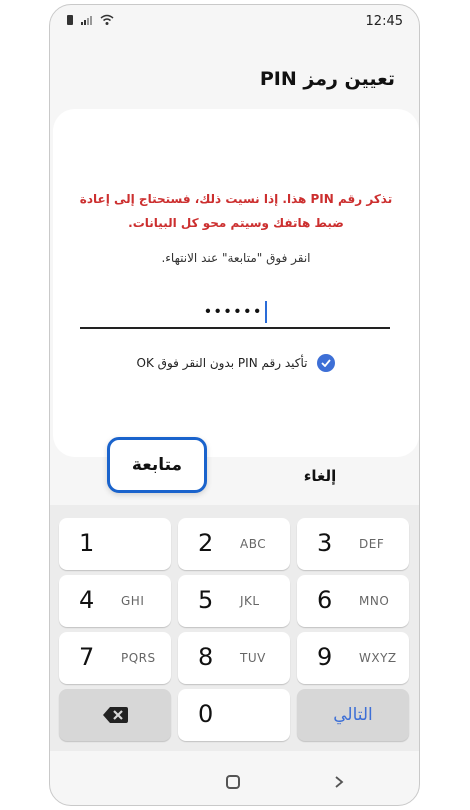 This screenshot has width=470, height=810. Describe the element at coordinates (320, 476) in the screenshot. I see `cancel-button: إلغاء` at that location.